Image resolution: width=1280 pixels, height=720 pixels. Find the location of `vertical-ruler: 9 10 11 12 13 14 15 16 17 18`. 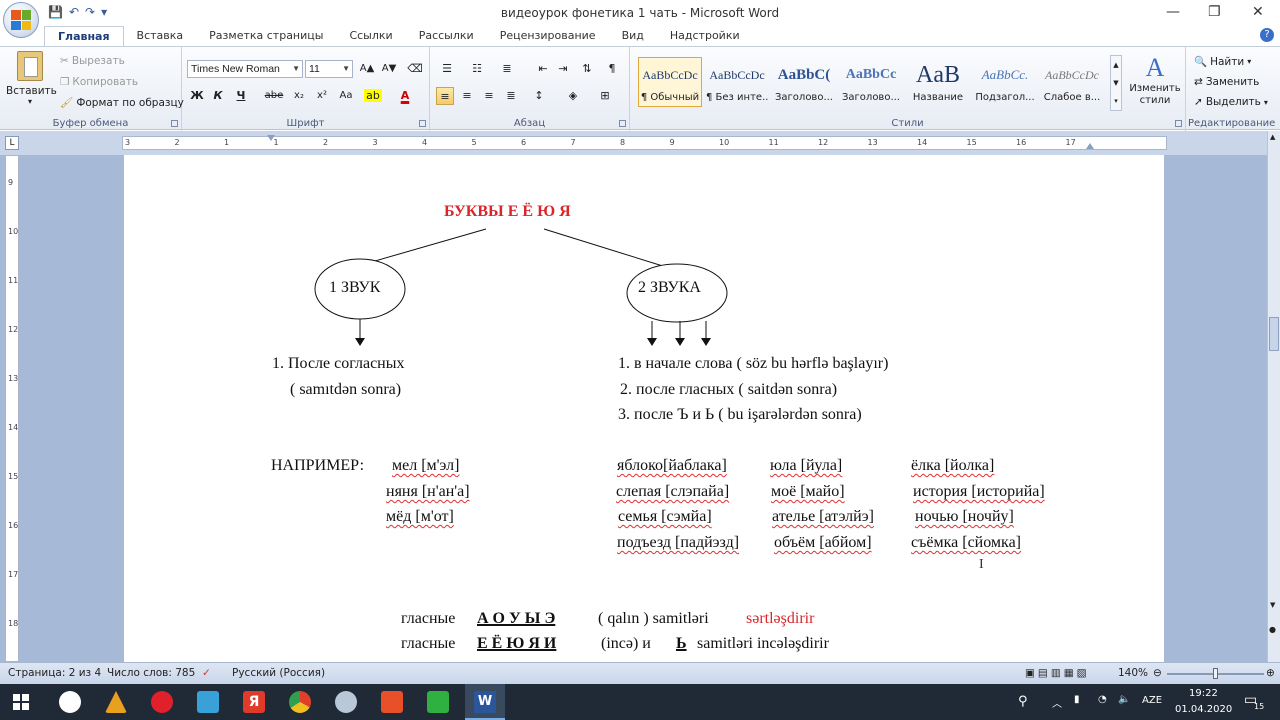

vertical-ruler: 9 10 11 12 13 14 15 16 17 18 is located at coordinates (12, 408).